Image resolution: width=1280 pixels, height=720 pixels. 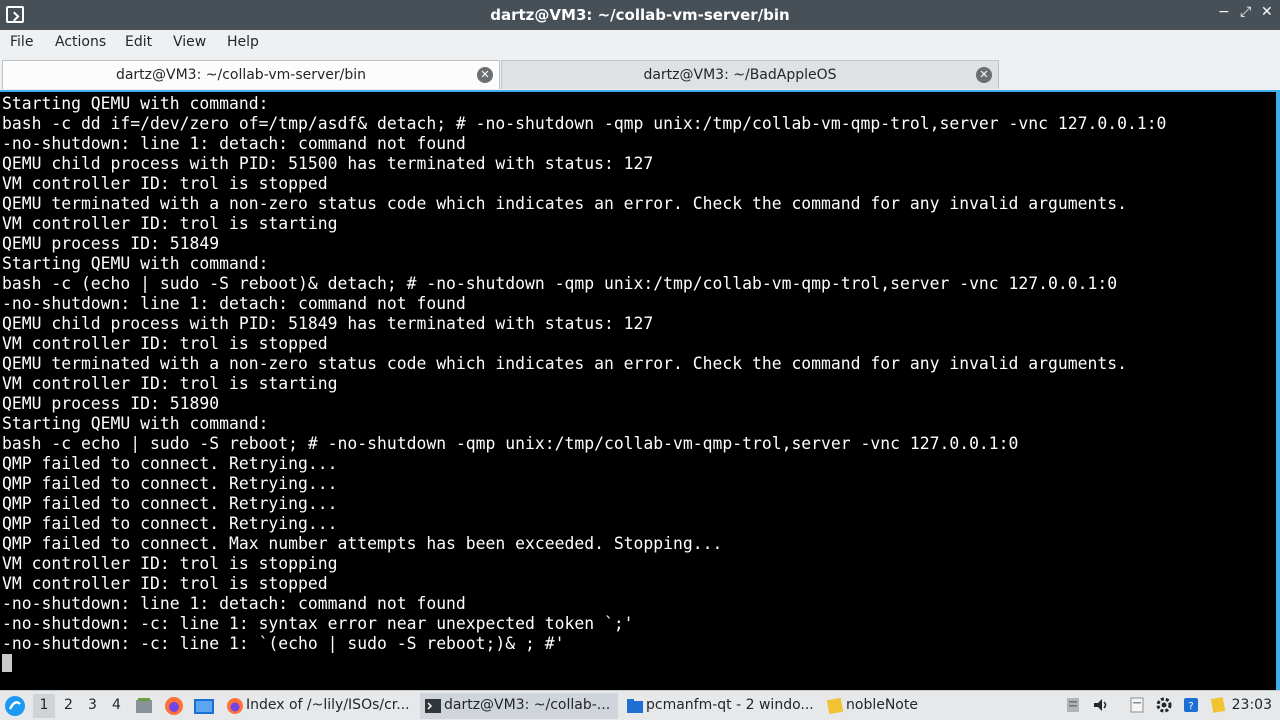 What do you see at coordinates (1252, 705) in the screenshot?
I see `clock: 23:03` at bounding box center [1252, 705].